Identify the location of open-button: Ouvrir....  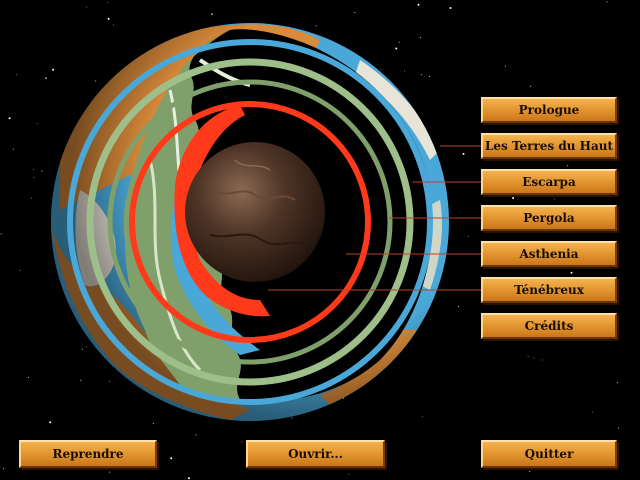
(315, 454).